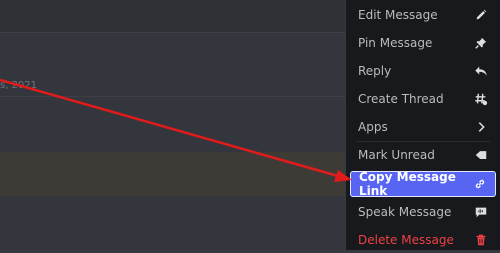 The image size is (500, 253). I want to click on reply-icon, so click(481, 71).